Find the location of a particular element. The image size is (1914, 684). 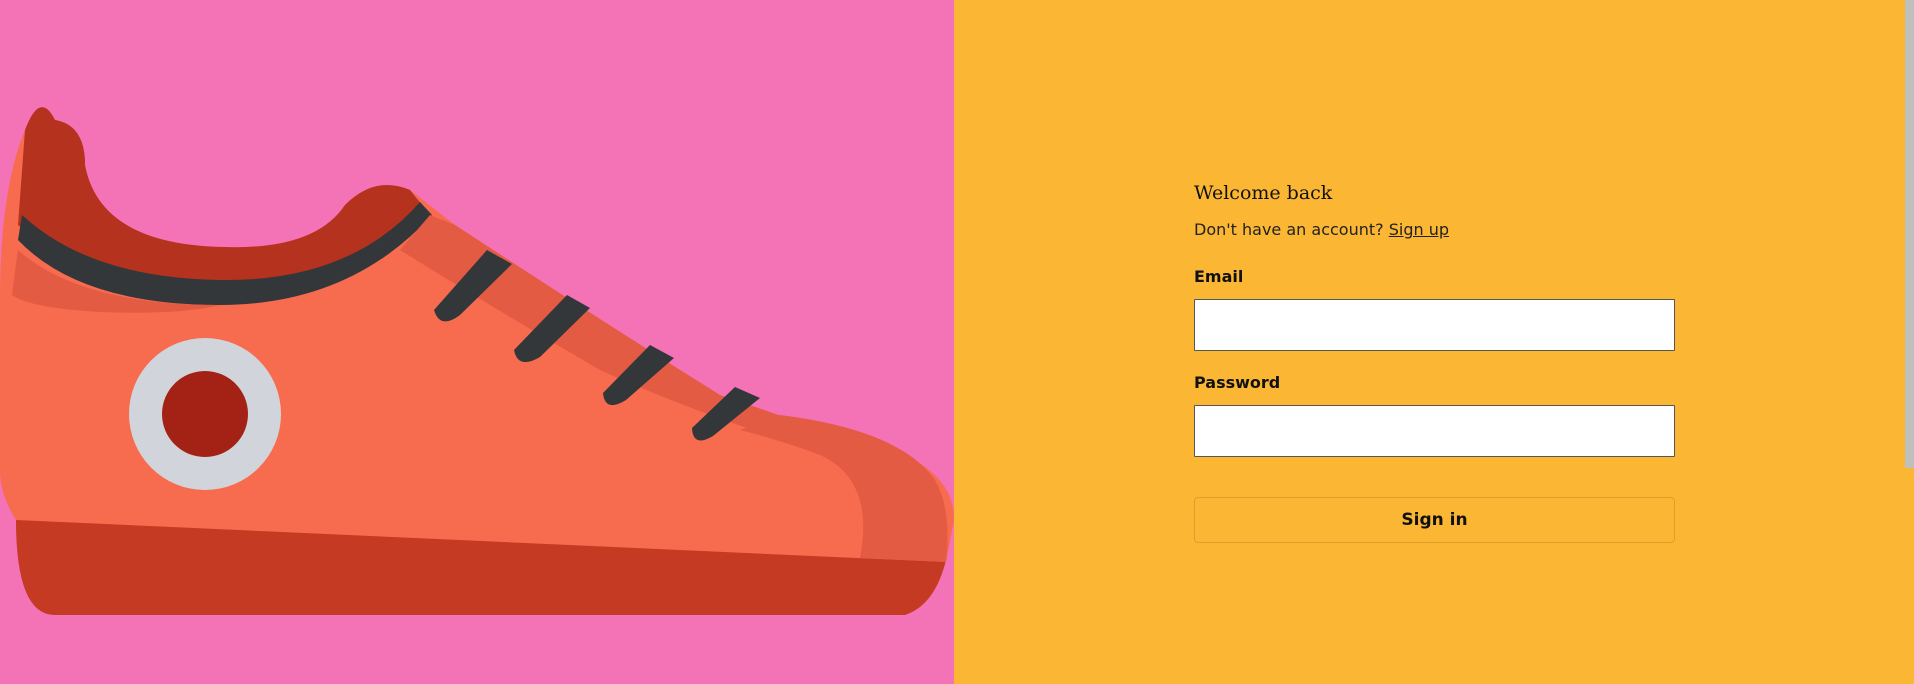

email-field is located at coordinates (1434, 325).